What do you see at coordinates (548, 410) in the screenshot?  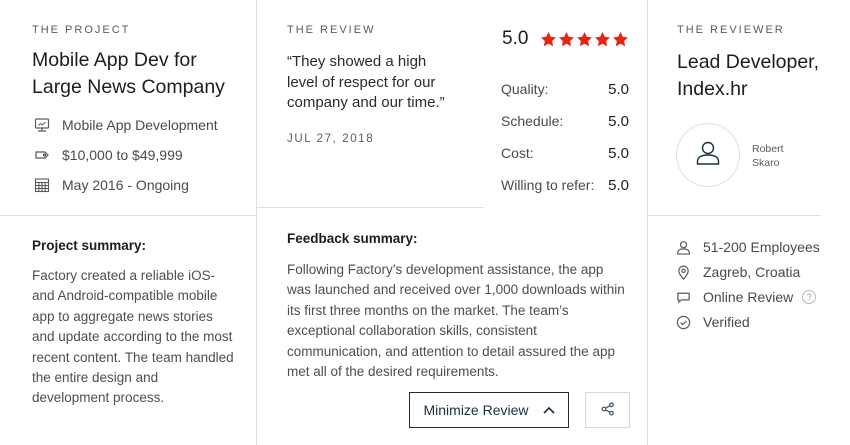 I see `chevron-up-icon` at bounding box center [548, 410].